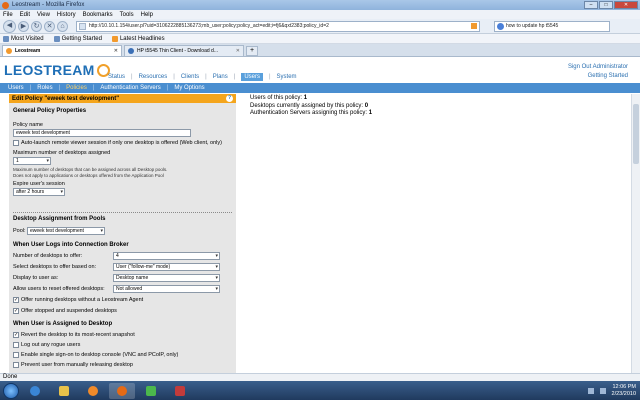  Describe the element at coordinates (252, 77) in the screenshot. I see `nav-users: Users` at that location.